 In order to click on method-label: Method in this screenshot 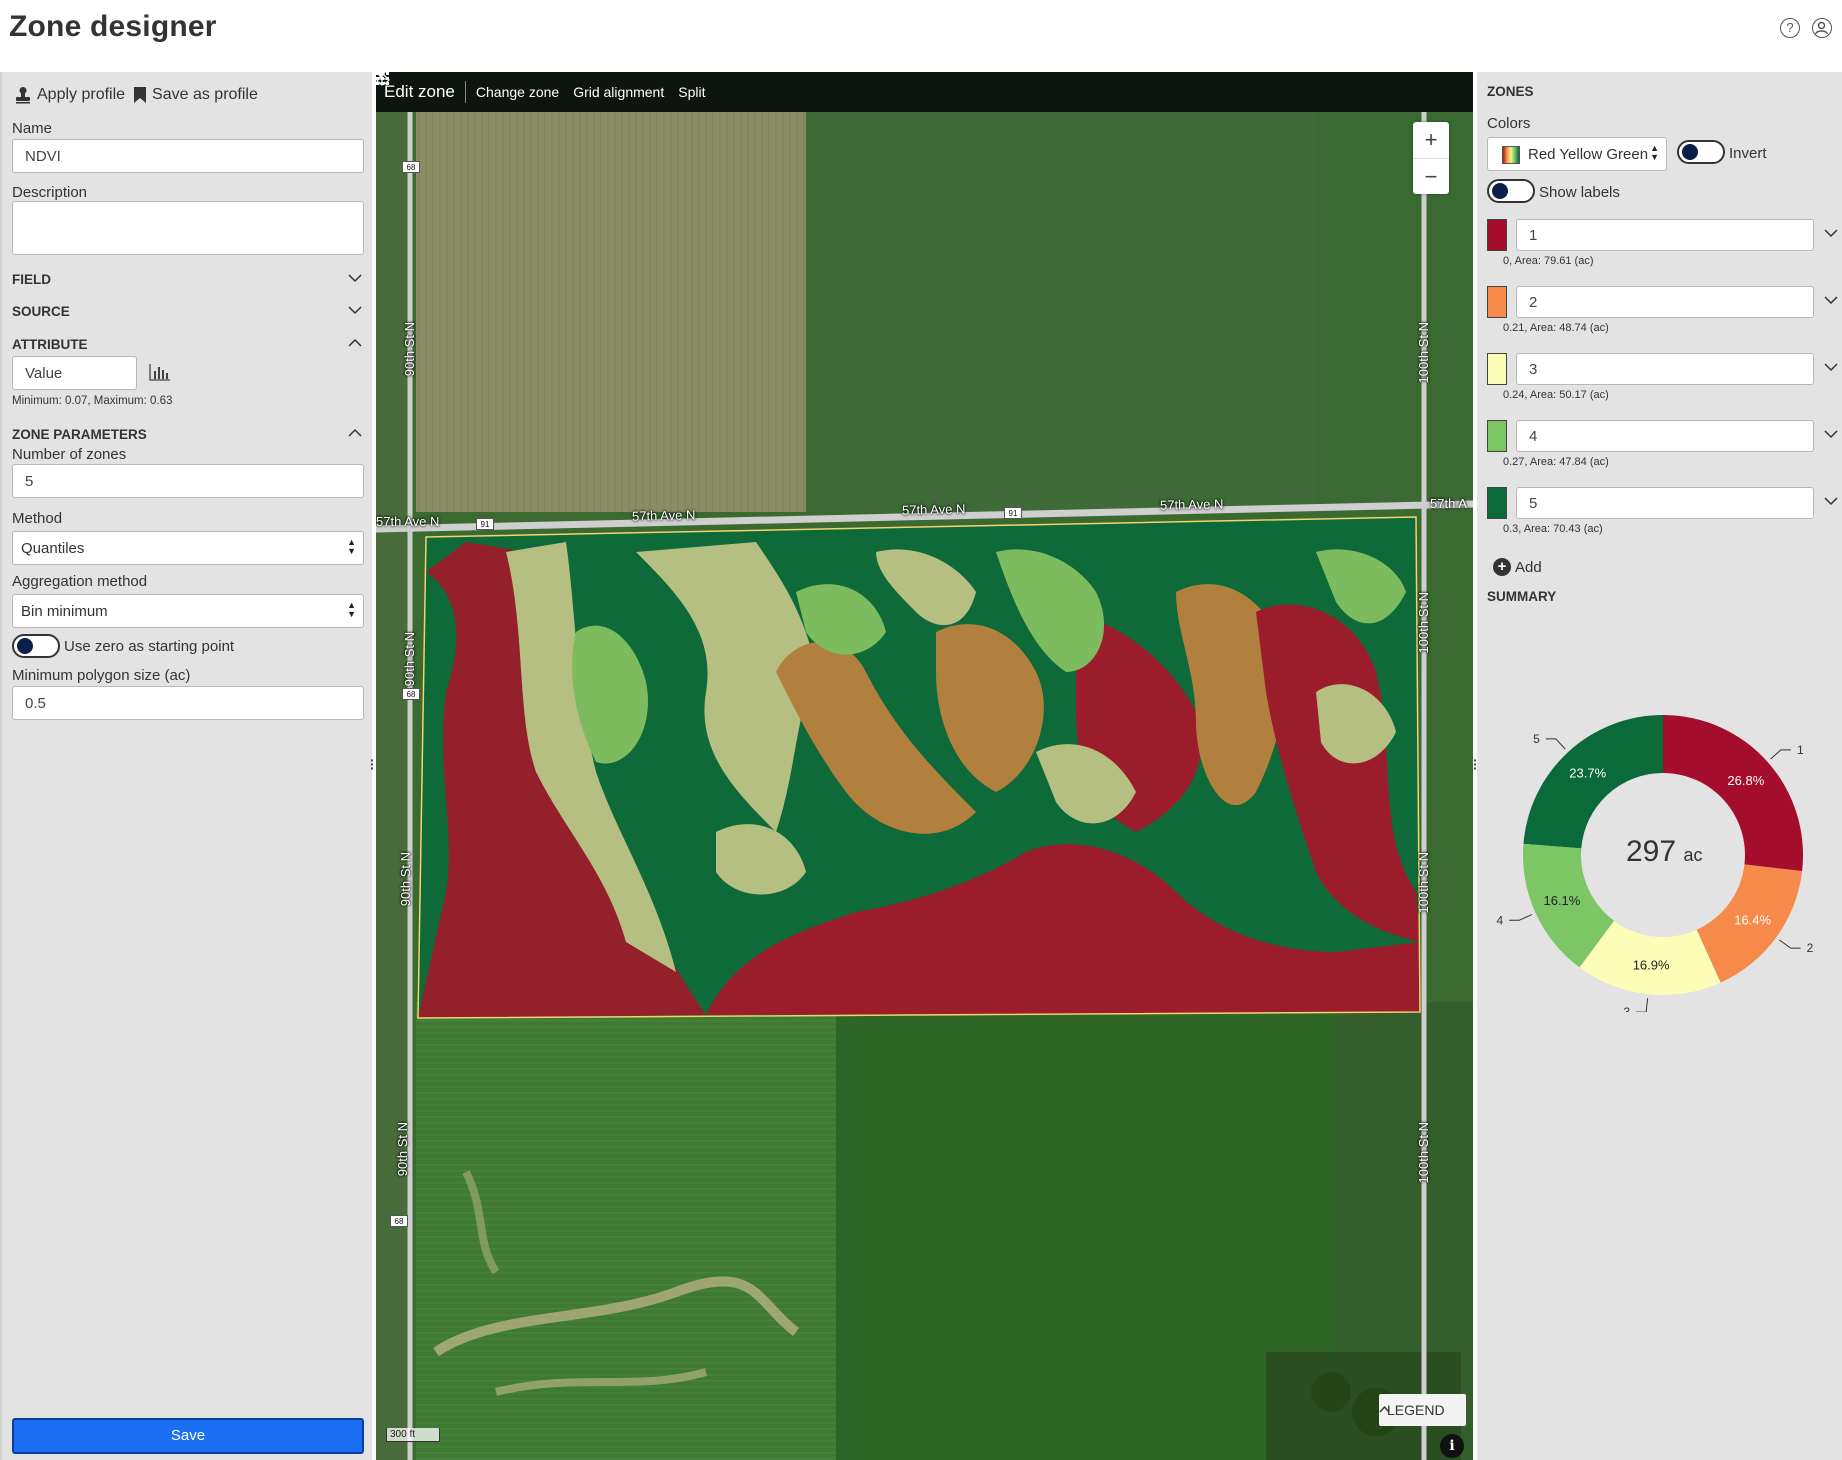, I will do `click(37, 518)`.